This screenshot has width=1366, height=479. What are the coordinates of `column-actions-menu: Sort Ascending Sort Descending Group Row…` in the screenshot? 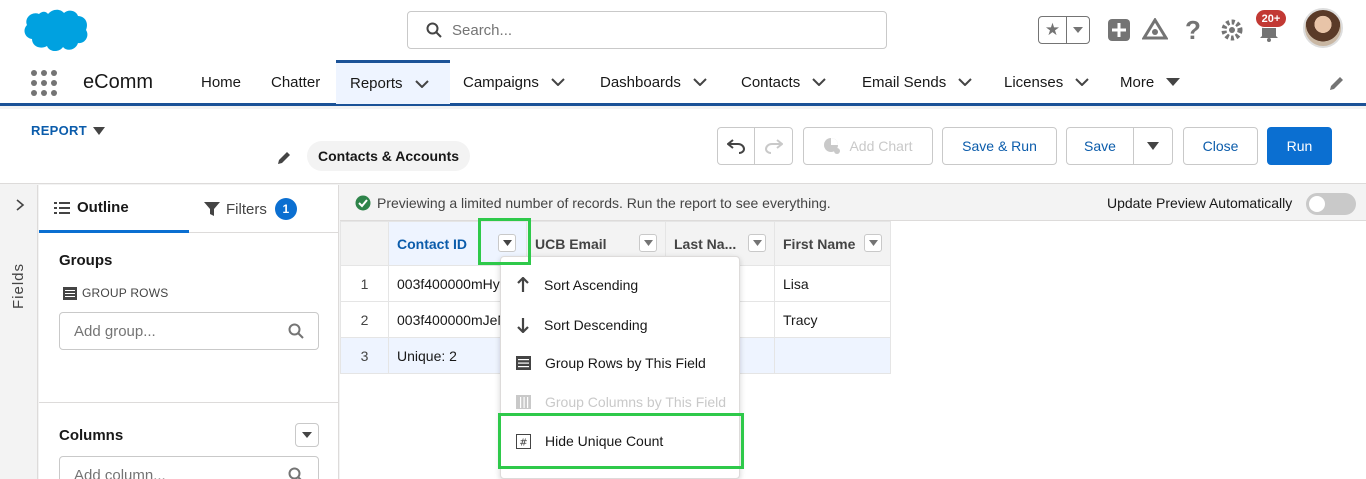 It's located at (620, 367).